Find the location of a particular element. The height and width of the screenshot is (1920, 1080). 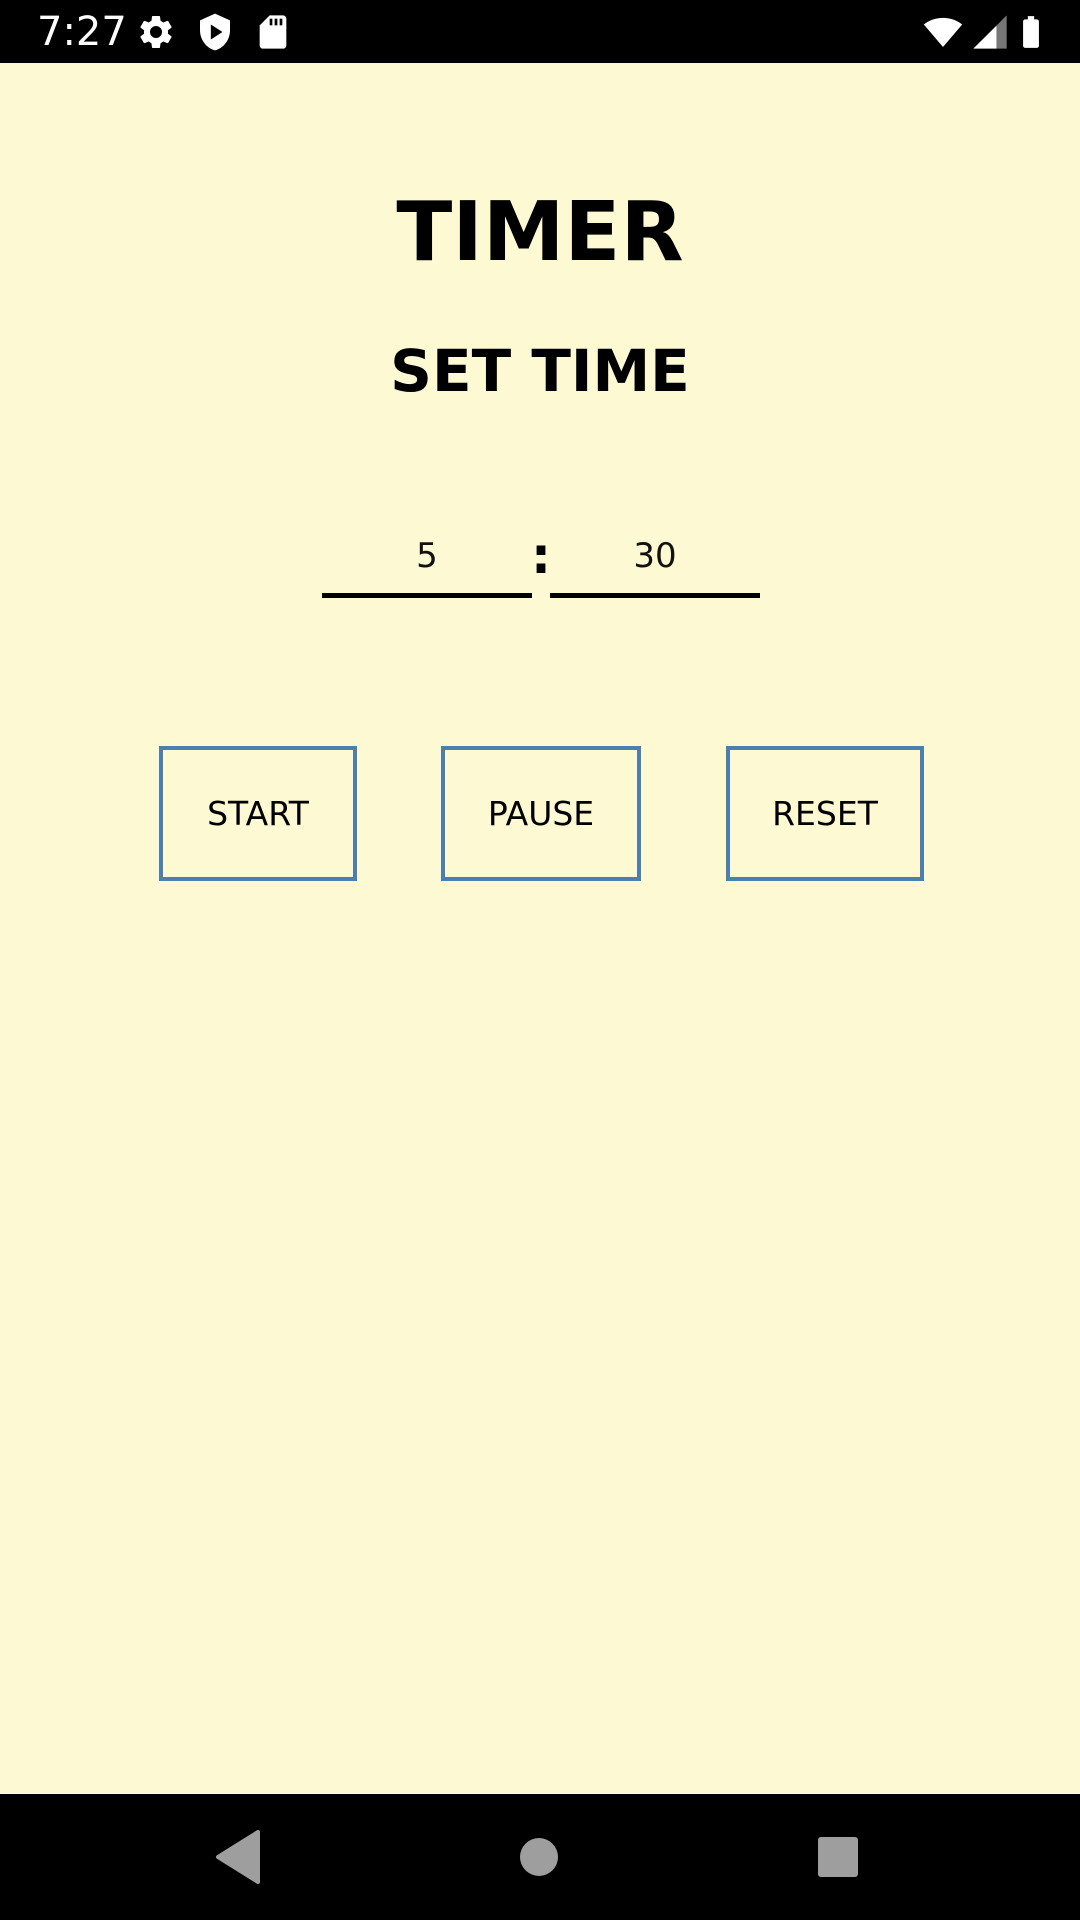

back-icon is located at coordinates (239, 1857).